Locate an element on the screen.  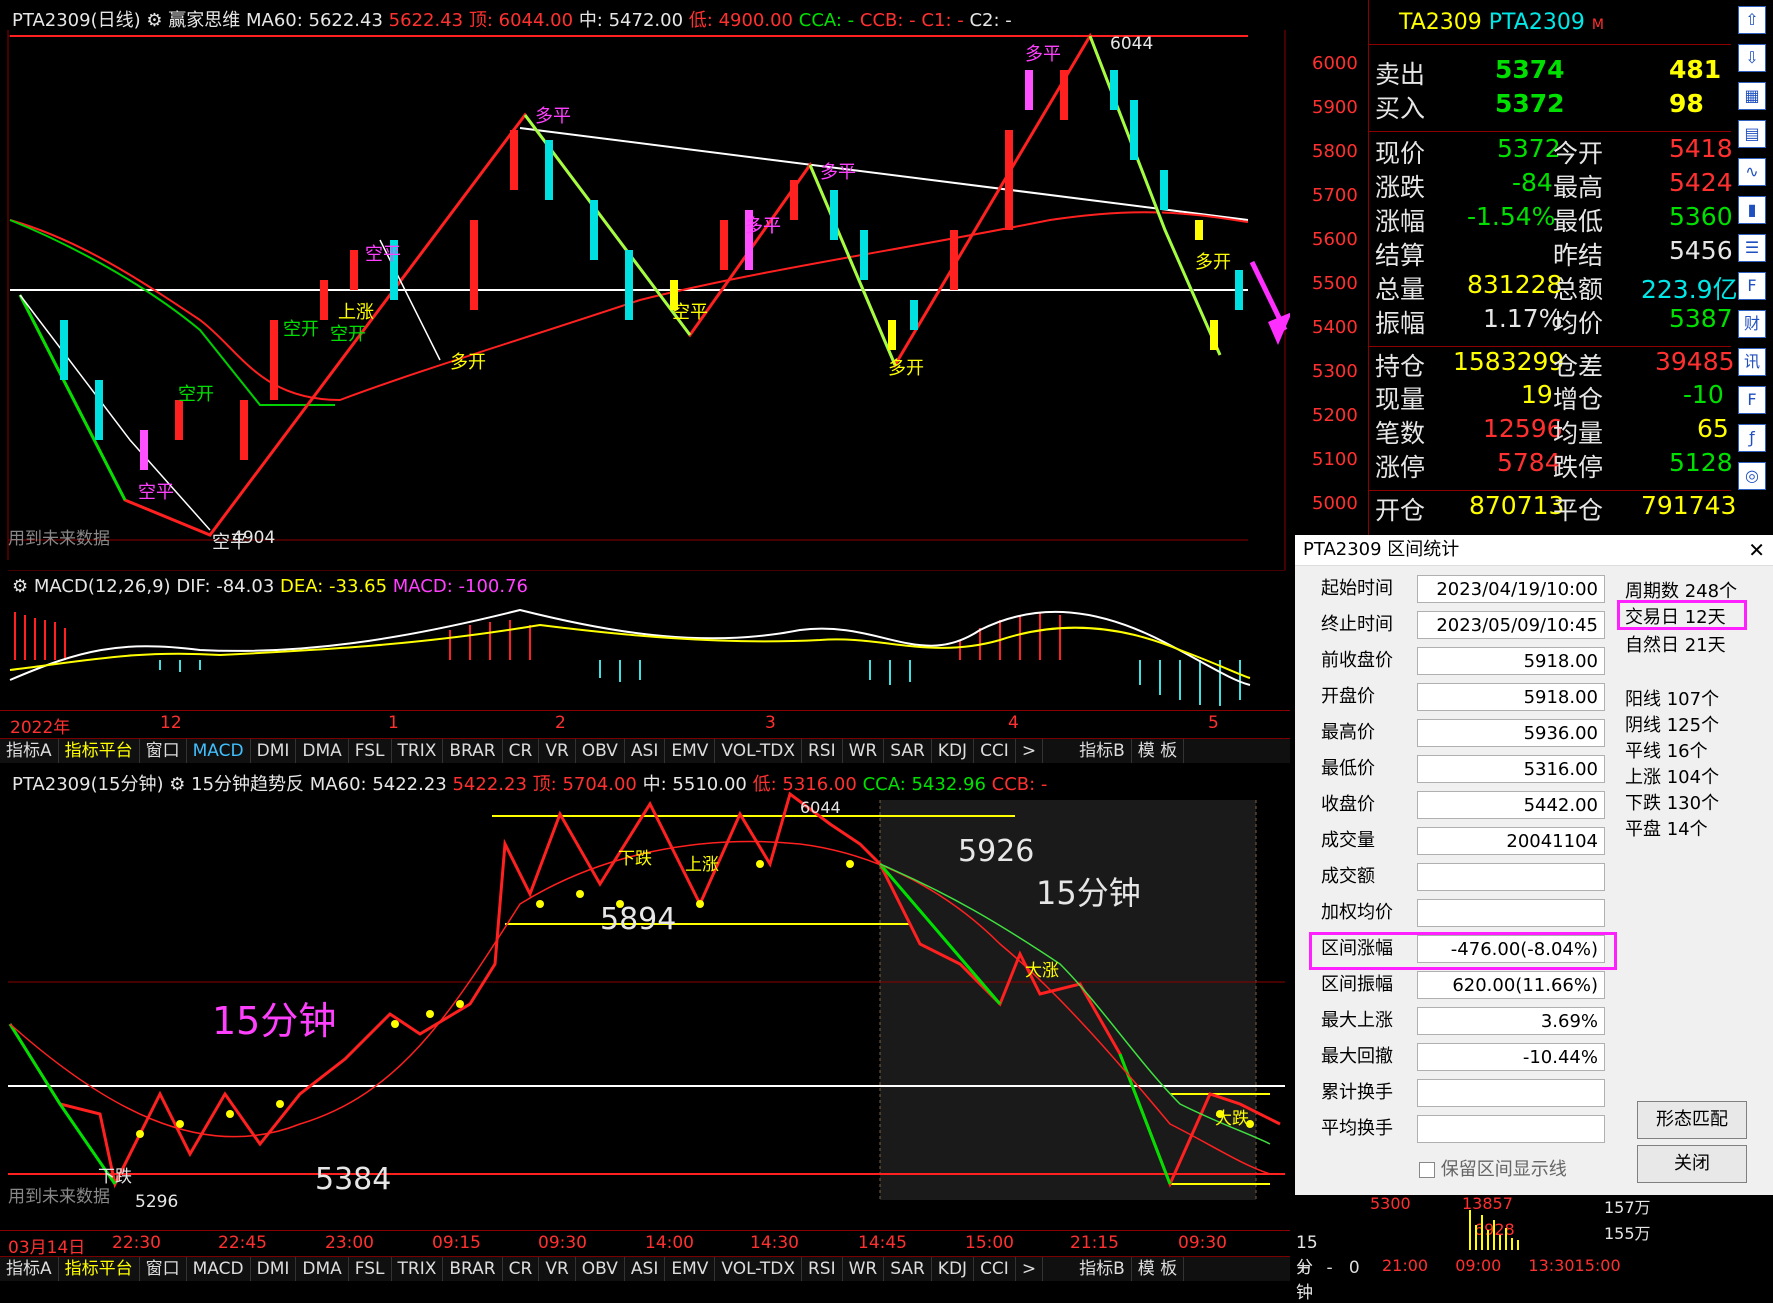
end-time-field: 2023/05/09/10:45 is located at coordinates (1511, 625).